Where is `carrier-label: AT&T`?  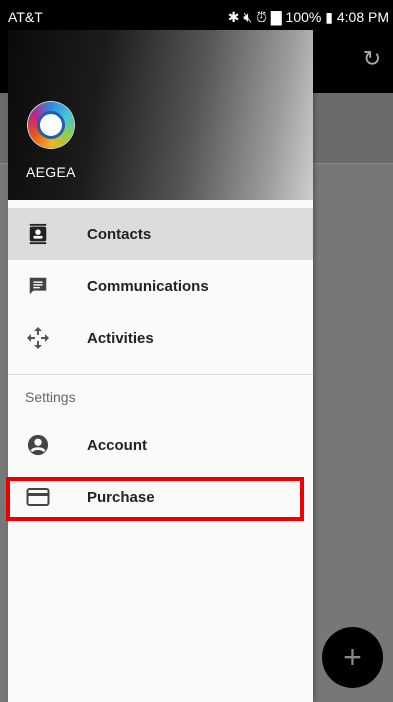
carrier-label: AT&T is located at coordinates (25, 17).